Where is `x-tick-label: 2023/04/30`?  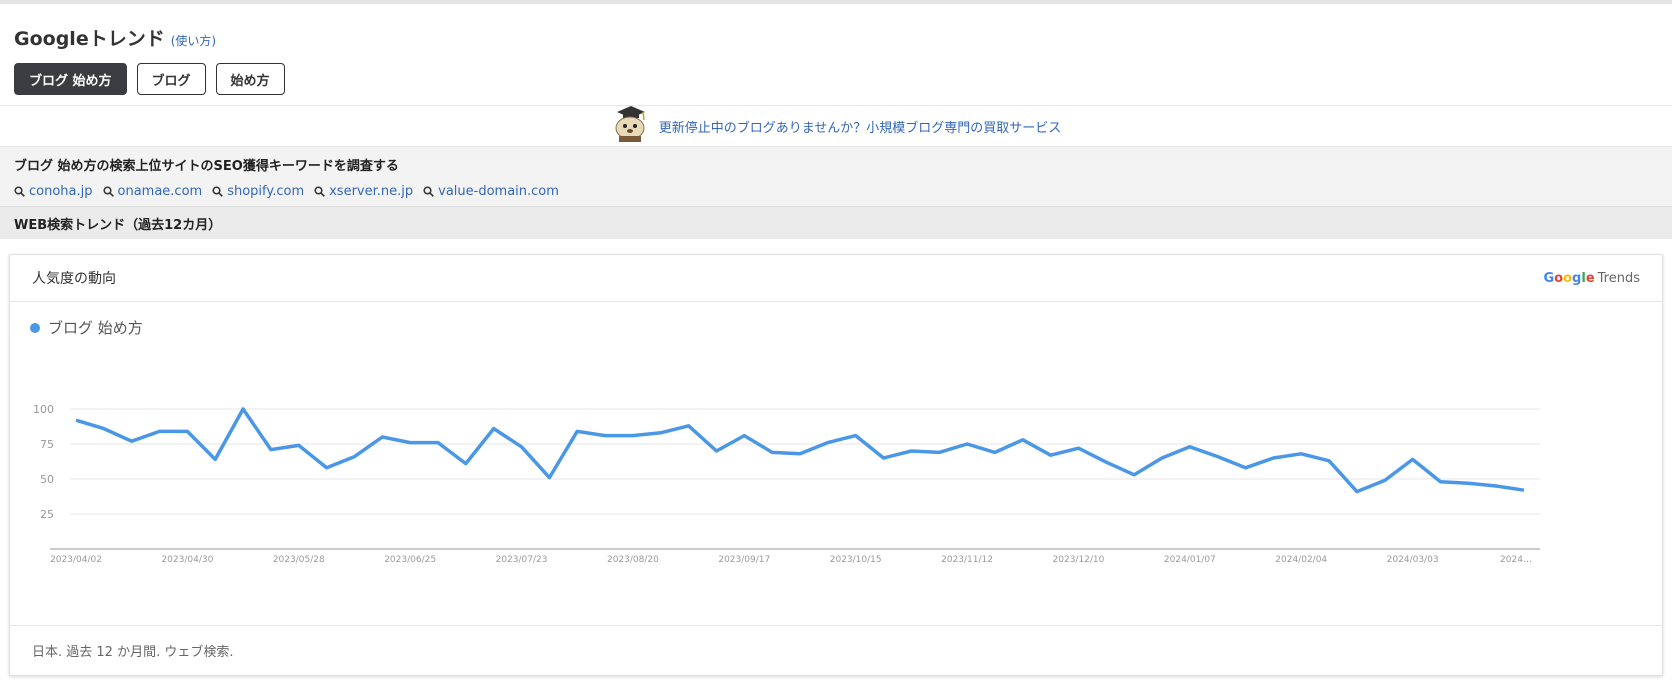 x-tick-label: 2023/04/30 is located at coordinates (187, 560).